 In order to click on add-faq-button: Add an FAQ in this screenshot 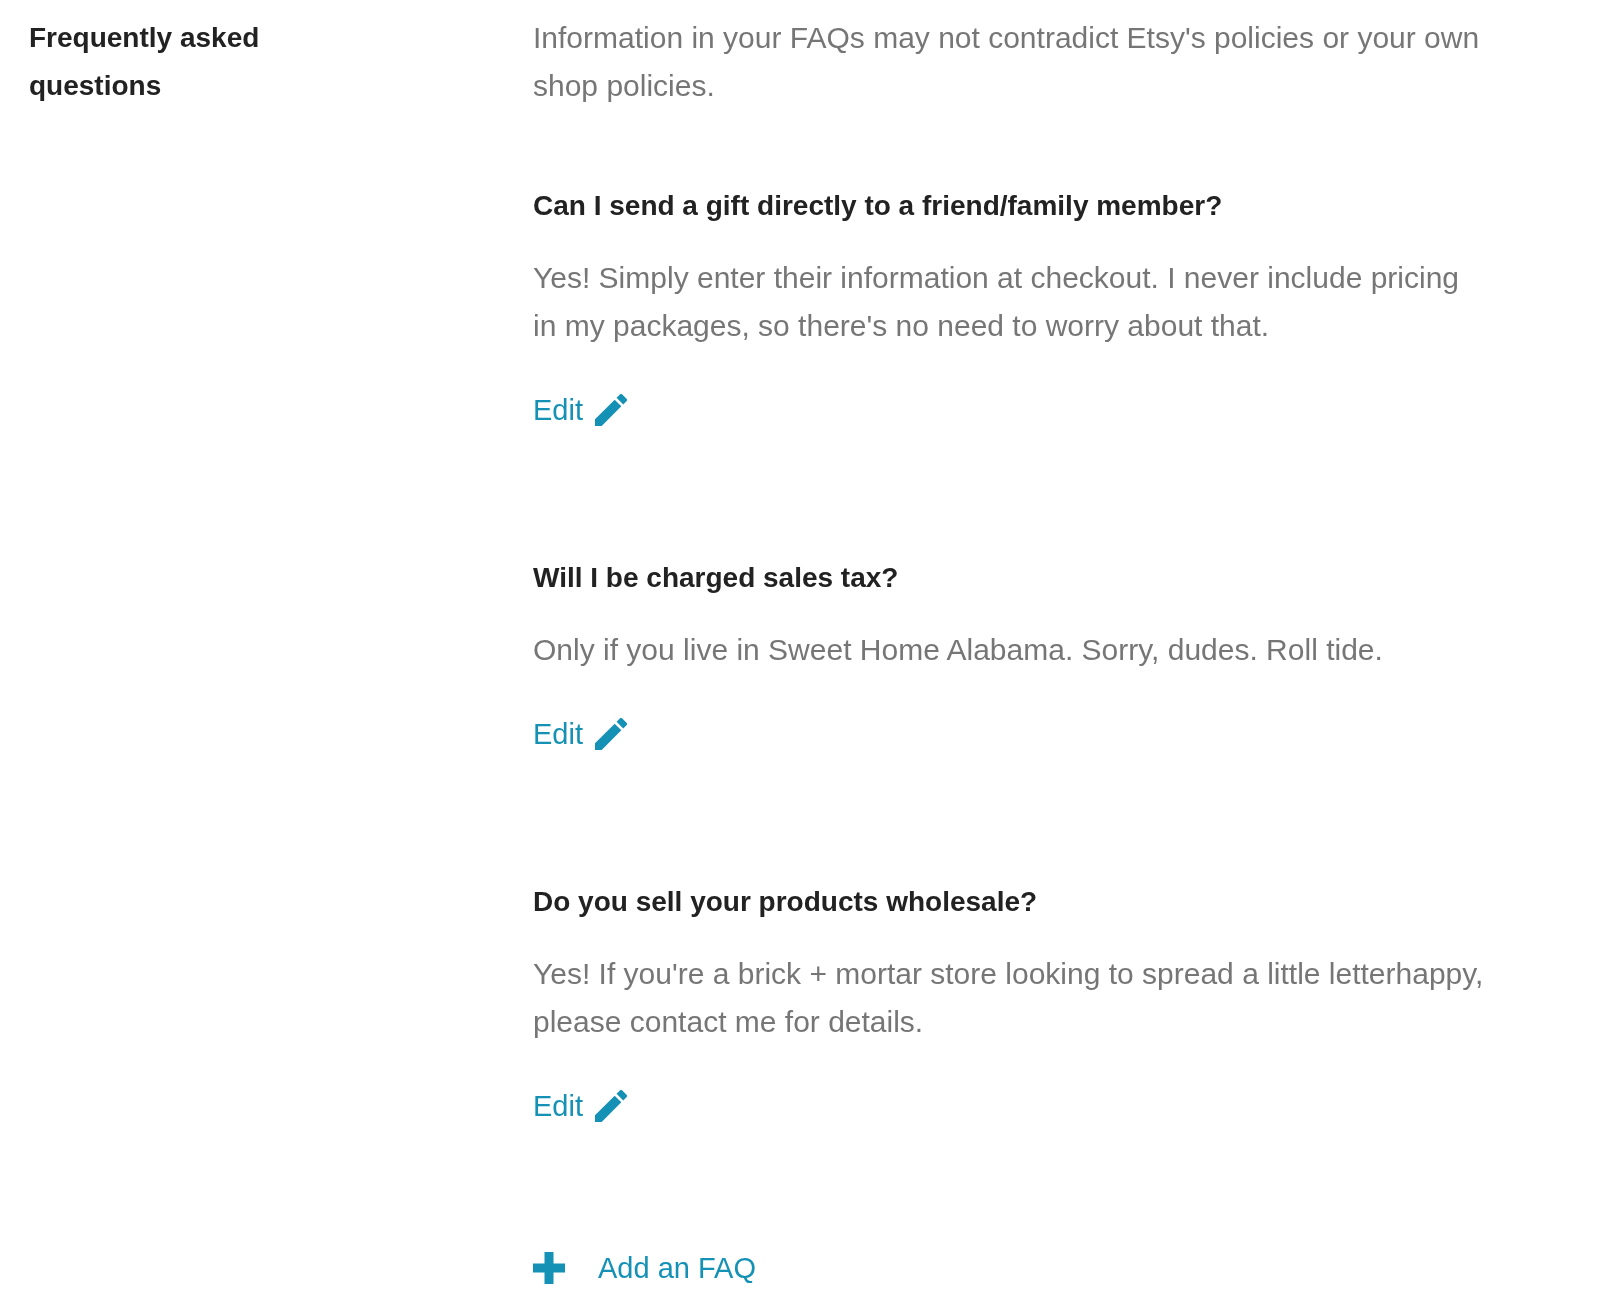, I will do `click(644, 1268)`.